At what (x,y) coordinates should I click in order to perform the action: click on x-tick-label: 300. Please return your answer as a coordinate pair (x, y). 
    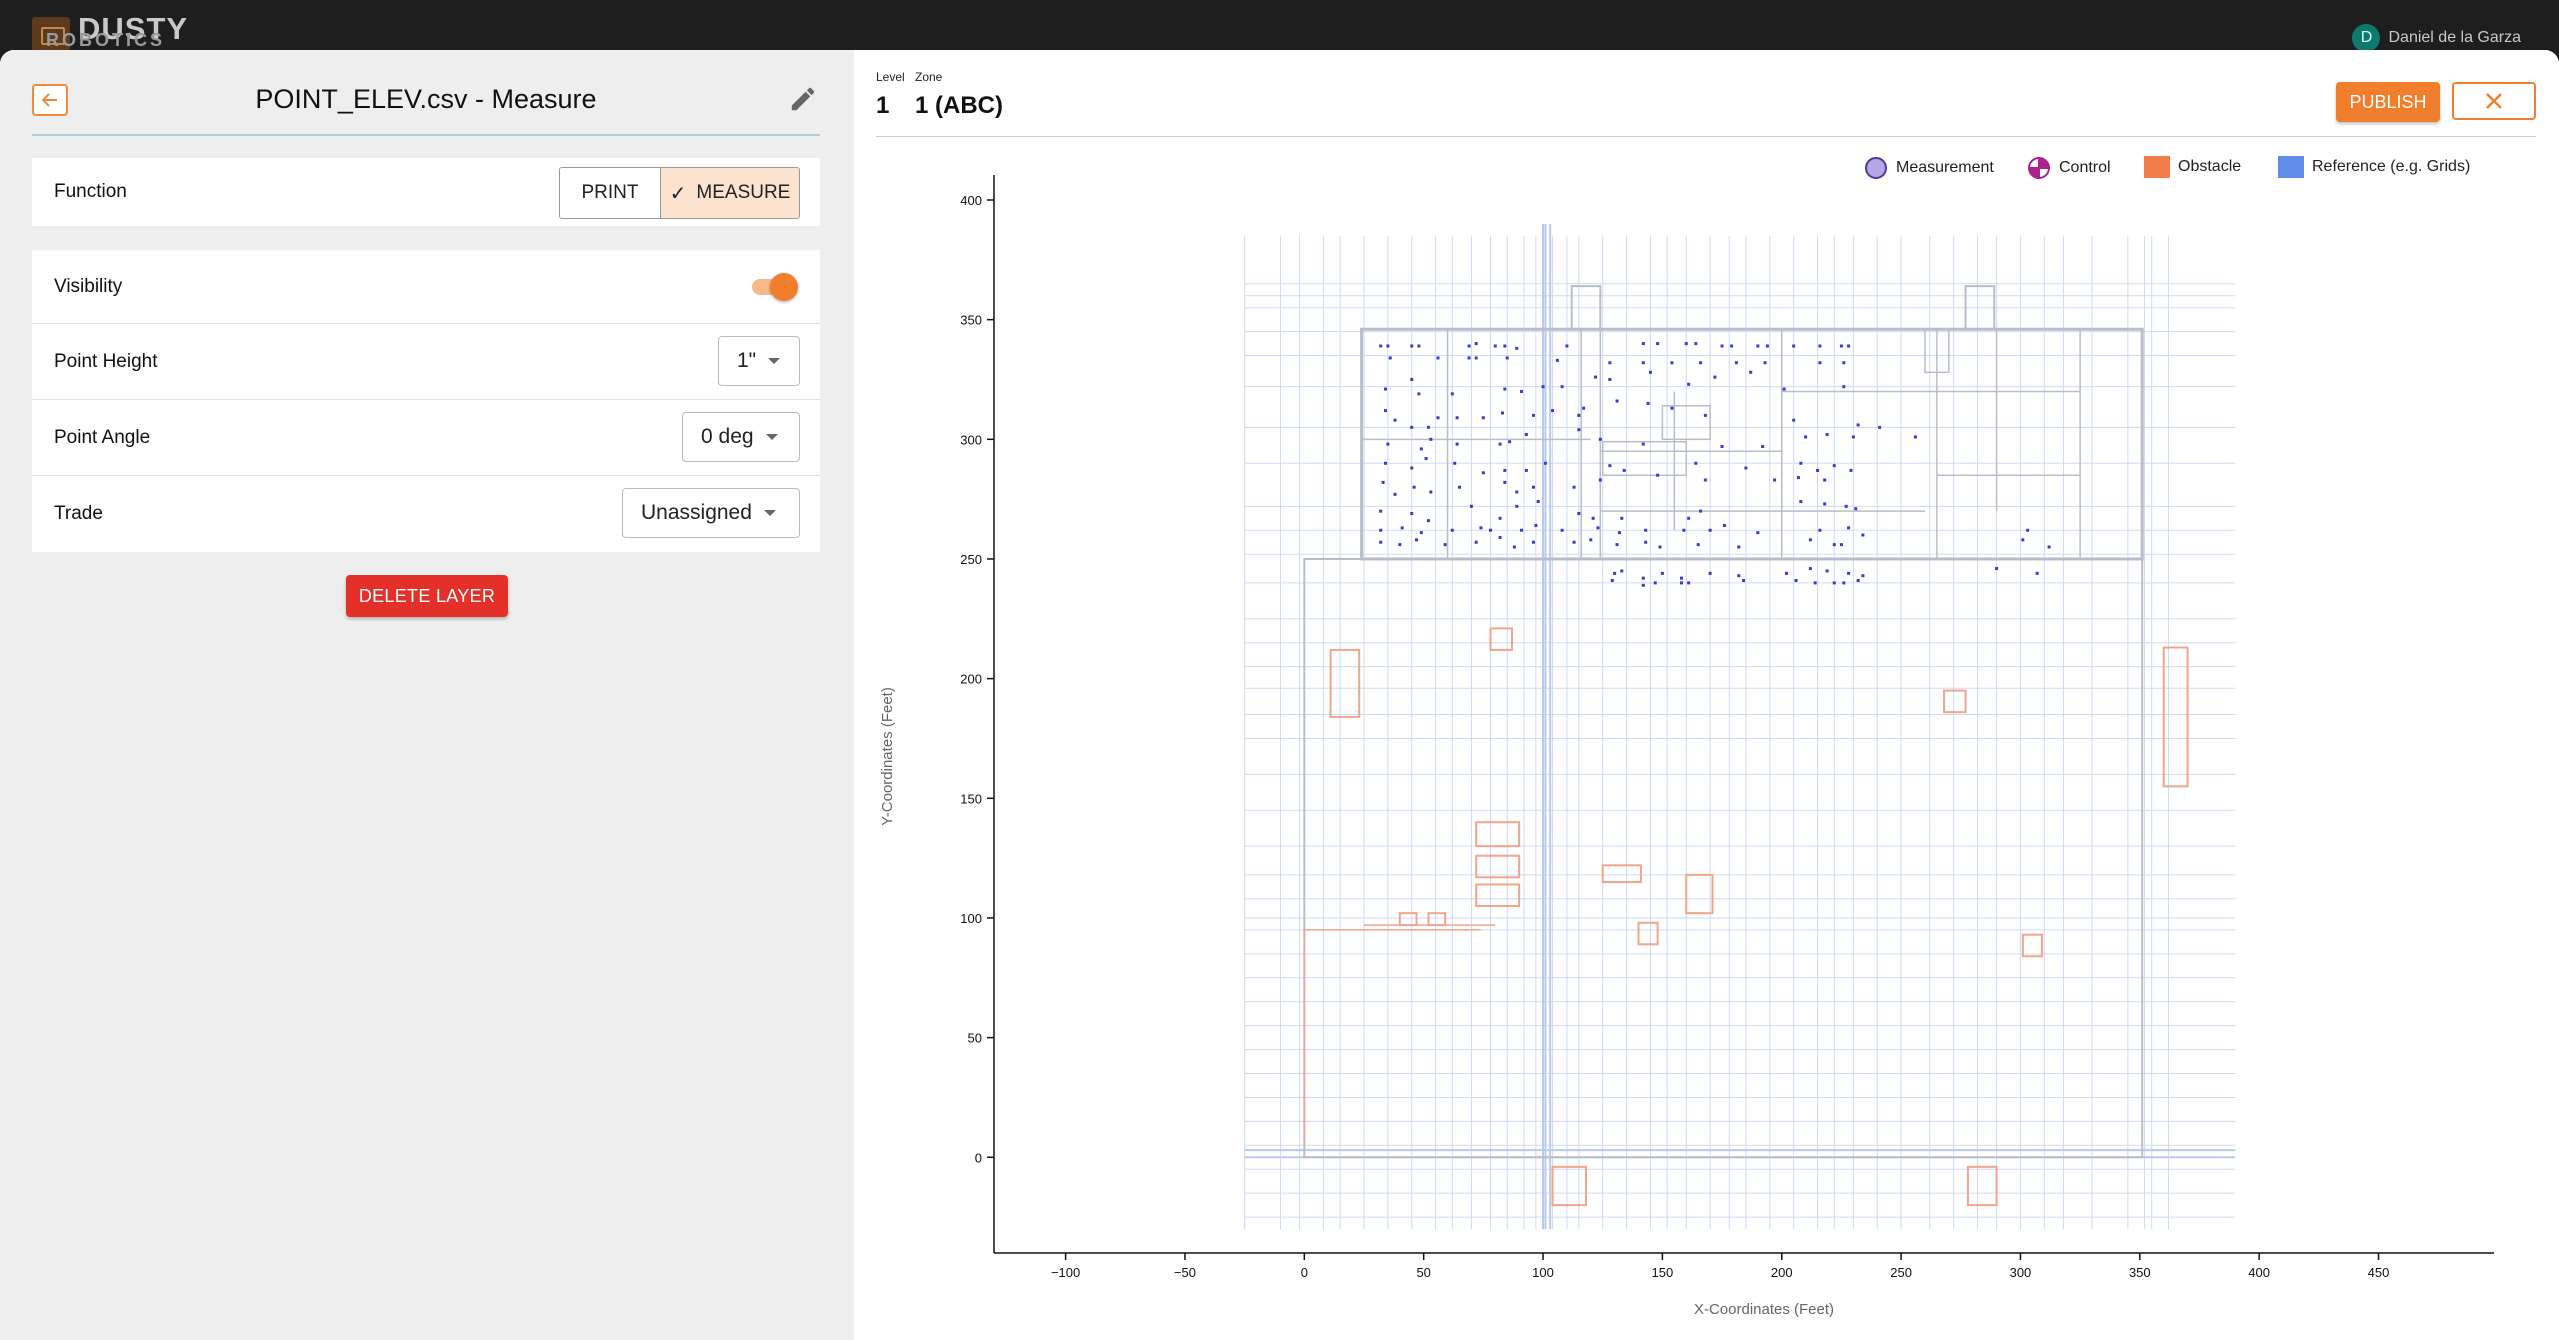
    Looking at the image, I should click on (2021, 1272).